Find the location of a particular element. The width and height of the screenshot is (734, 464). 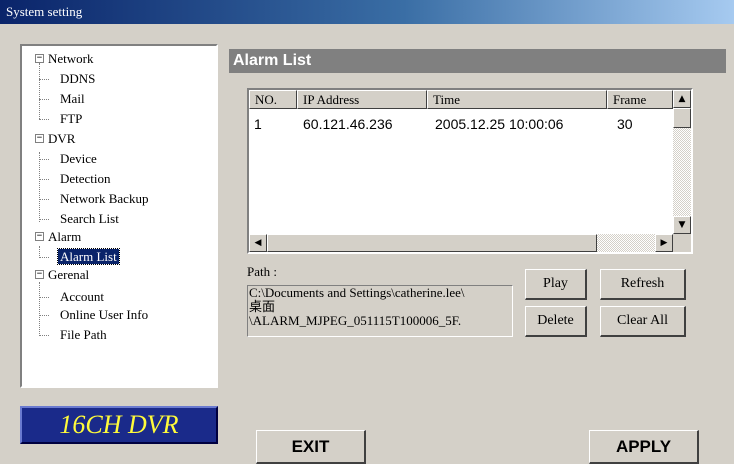

clear-all-button: Clear All is located at coordinates (643, 321).